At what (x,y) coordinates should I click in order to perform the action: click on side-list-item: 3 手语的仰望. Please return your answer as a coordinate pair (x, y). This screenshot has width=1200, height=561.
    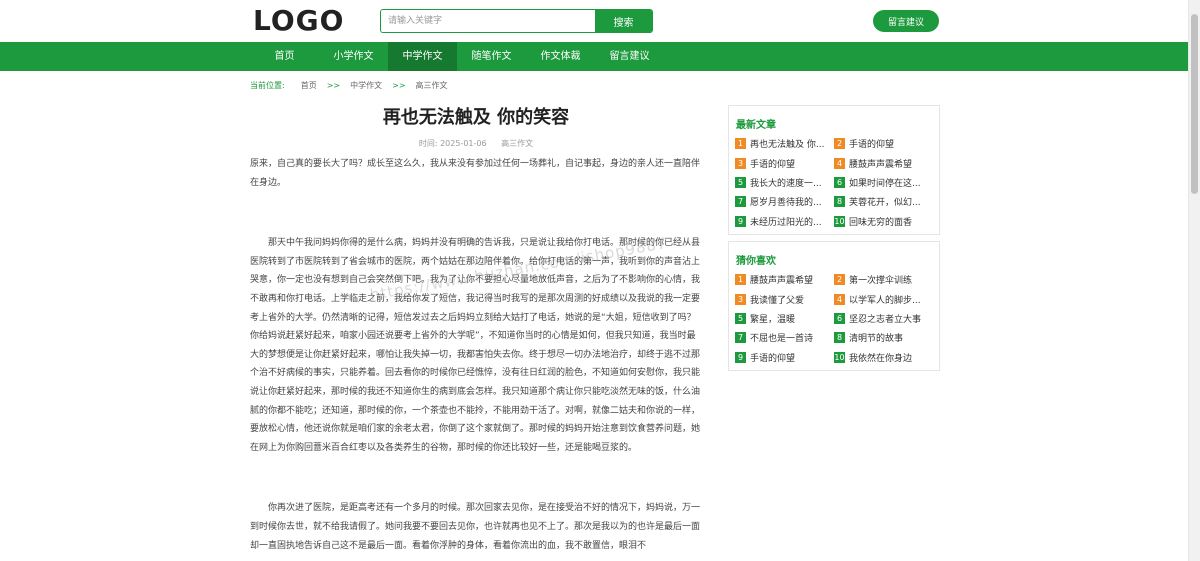
    Looking at the image, I should click on (784, 162).